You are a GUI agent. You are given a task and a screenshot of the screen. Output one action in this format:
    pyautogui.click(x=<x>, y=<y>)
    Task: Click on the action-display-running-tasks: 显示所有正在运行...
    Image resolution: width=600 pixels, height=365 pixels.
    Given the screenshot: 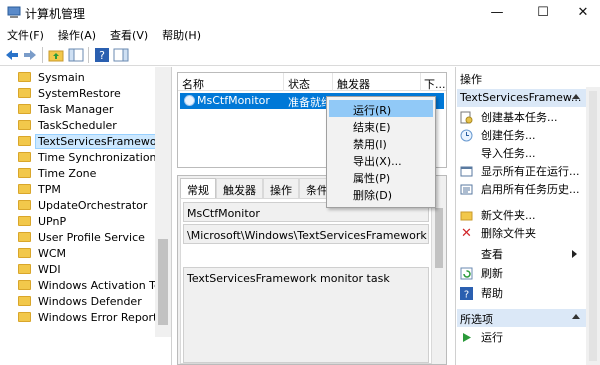 What is the action you would take?
    pyautogui.click(x=520, y=171)
    